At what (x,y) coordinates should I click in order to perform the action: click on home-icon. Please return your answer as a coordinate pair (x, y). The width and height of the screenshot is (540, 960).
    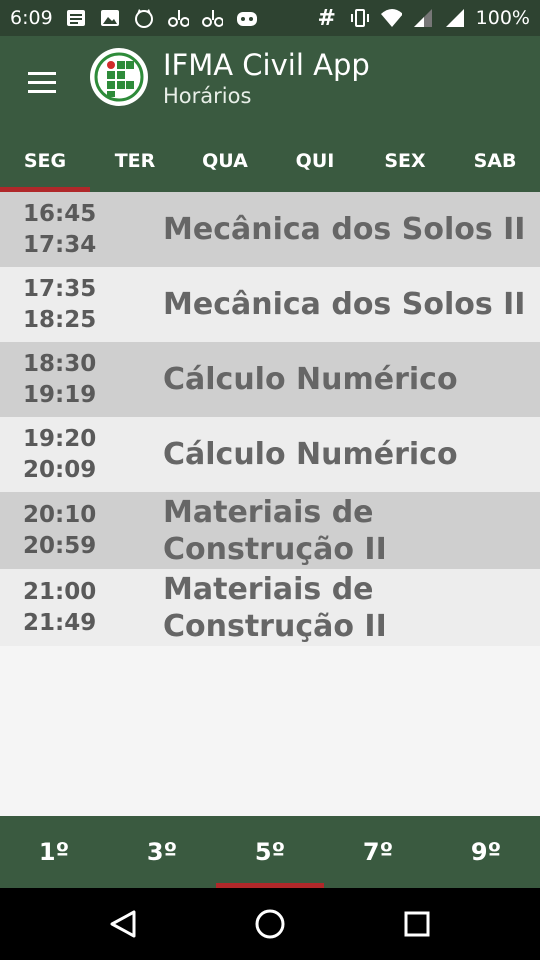
    Looking at the image, I should click on (270, 924).